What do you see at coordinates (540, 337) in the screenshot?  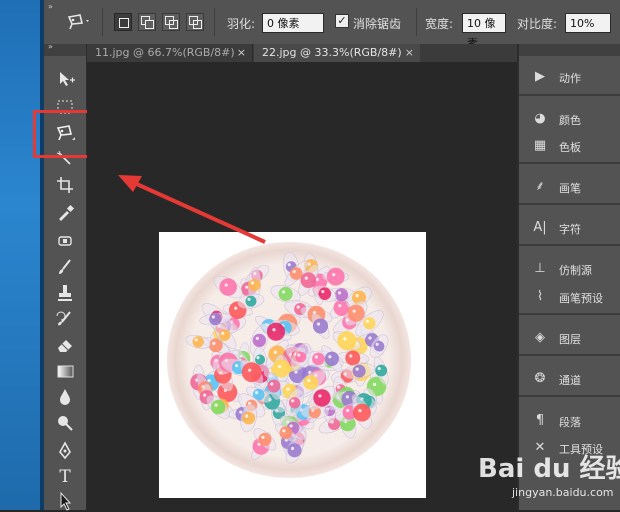 I see `layers-icon: ◈` at bounding box center [540, 337].